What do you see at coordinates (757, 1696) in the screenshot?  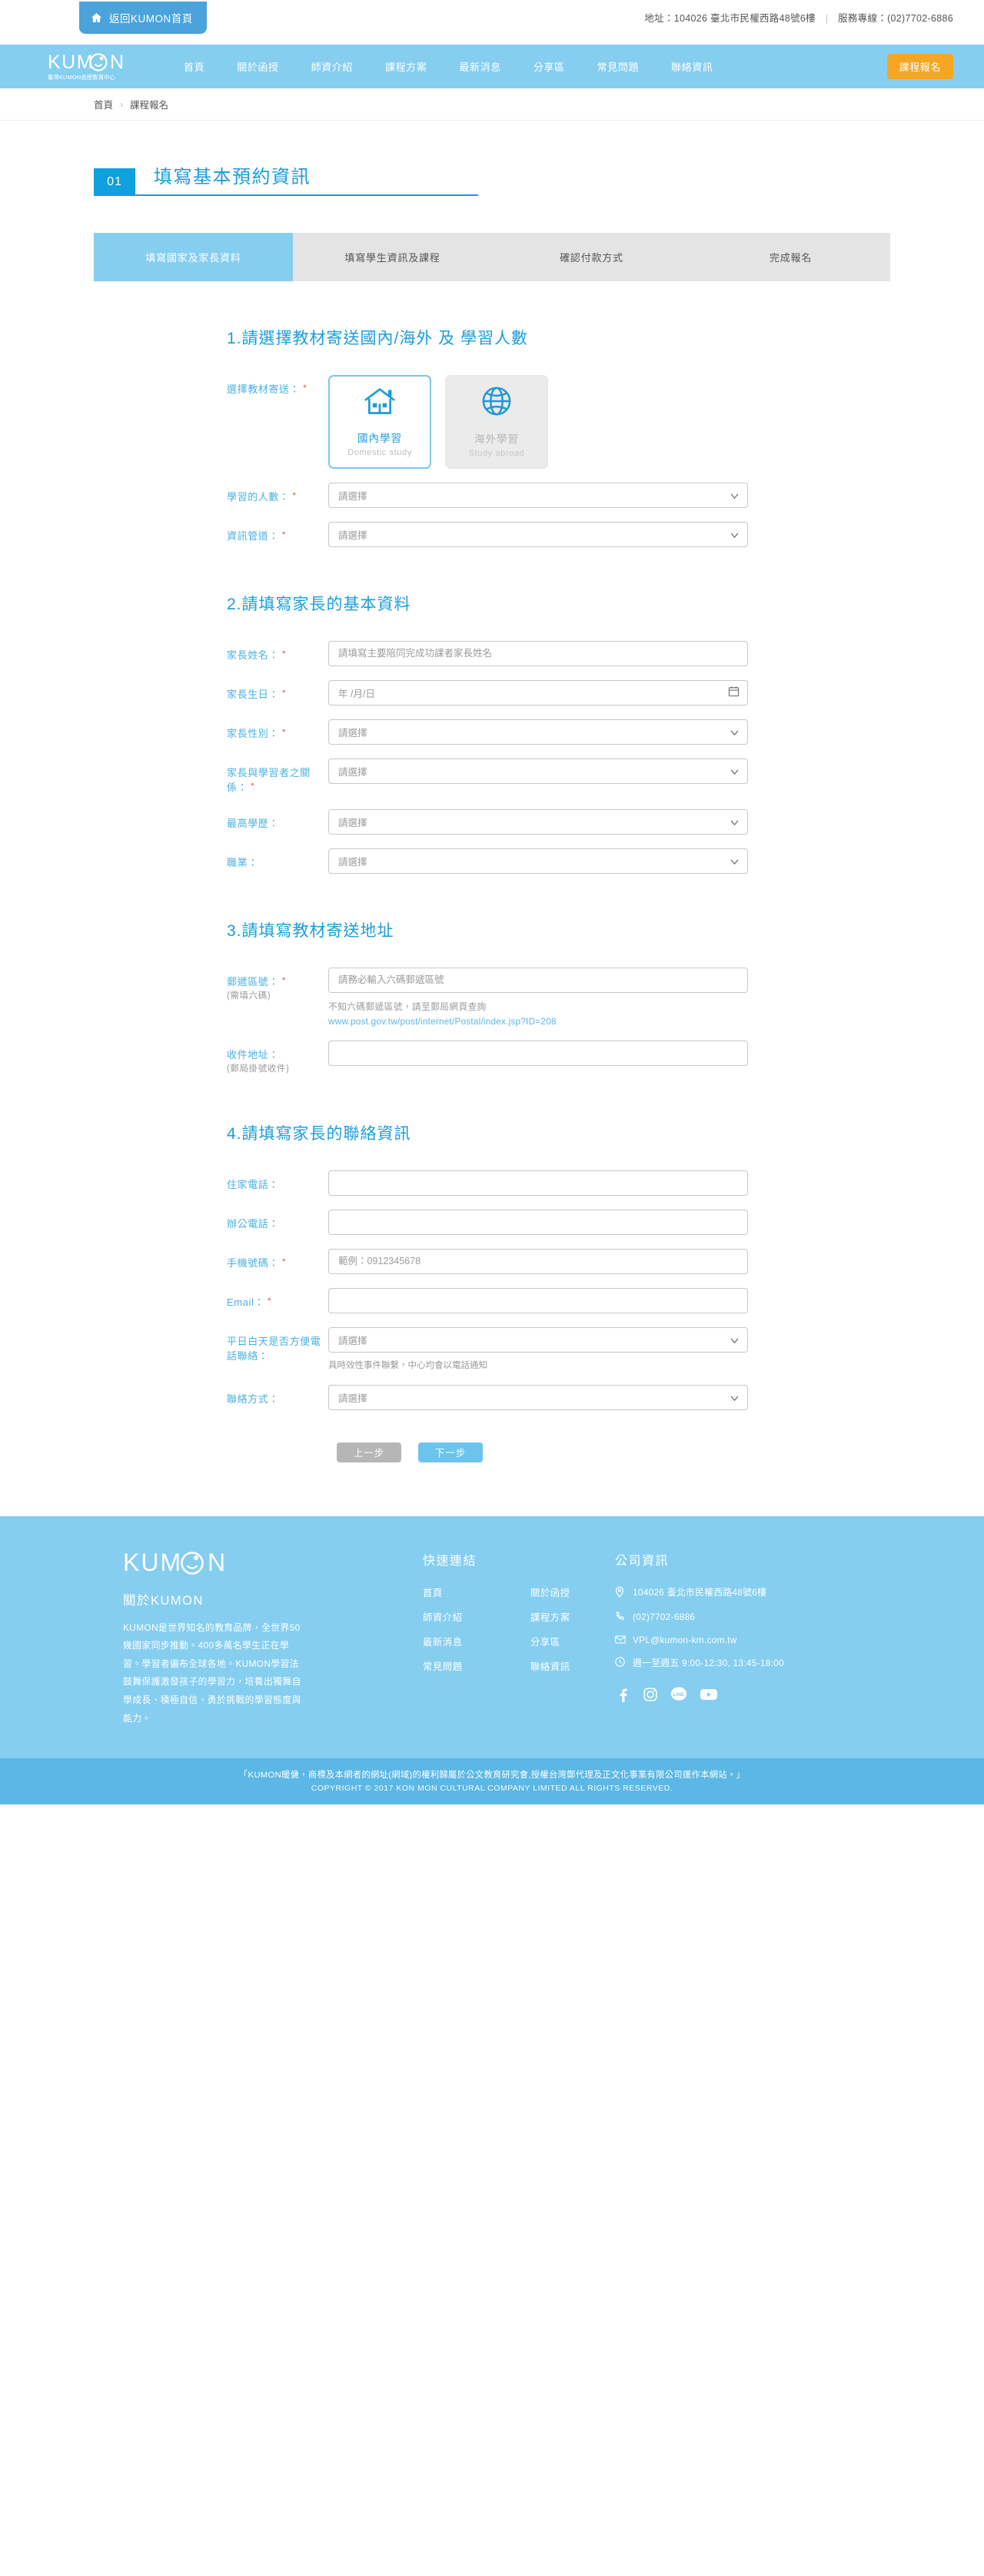 I see `footer-social-links: LINE` at bounding box center [757, 1696].